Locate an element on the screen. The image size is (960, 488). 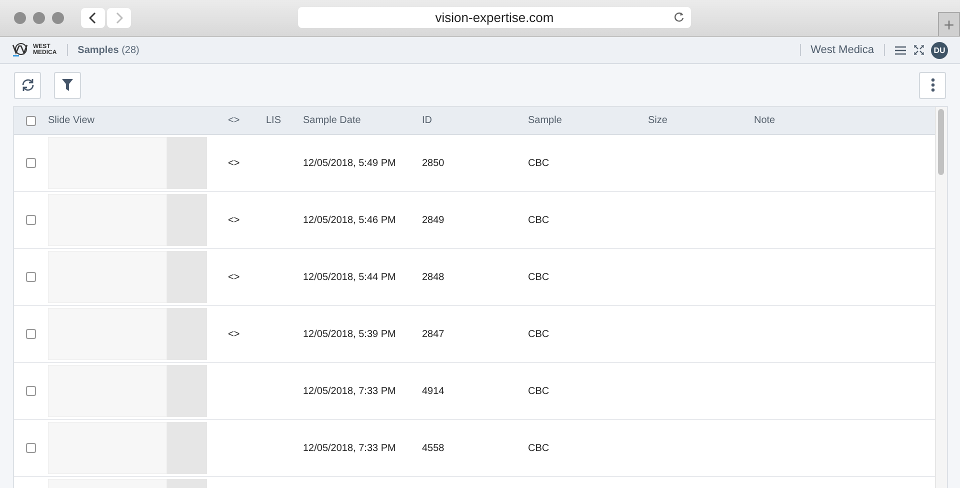
address-bar: vision-expertise.com is located at coordinates (494, 17).